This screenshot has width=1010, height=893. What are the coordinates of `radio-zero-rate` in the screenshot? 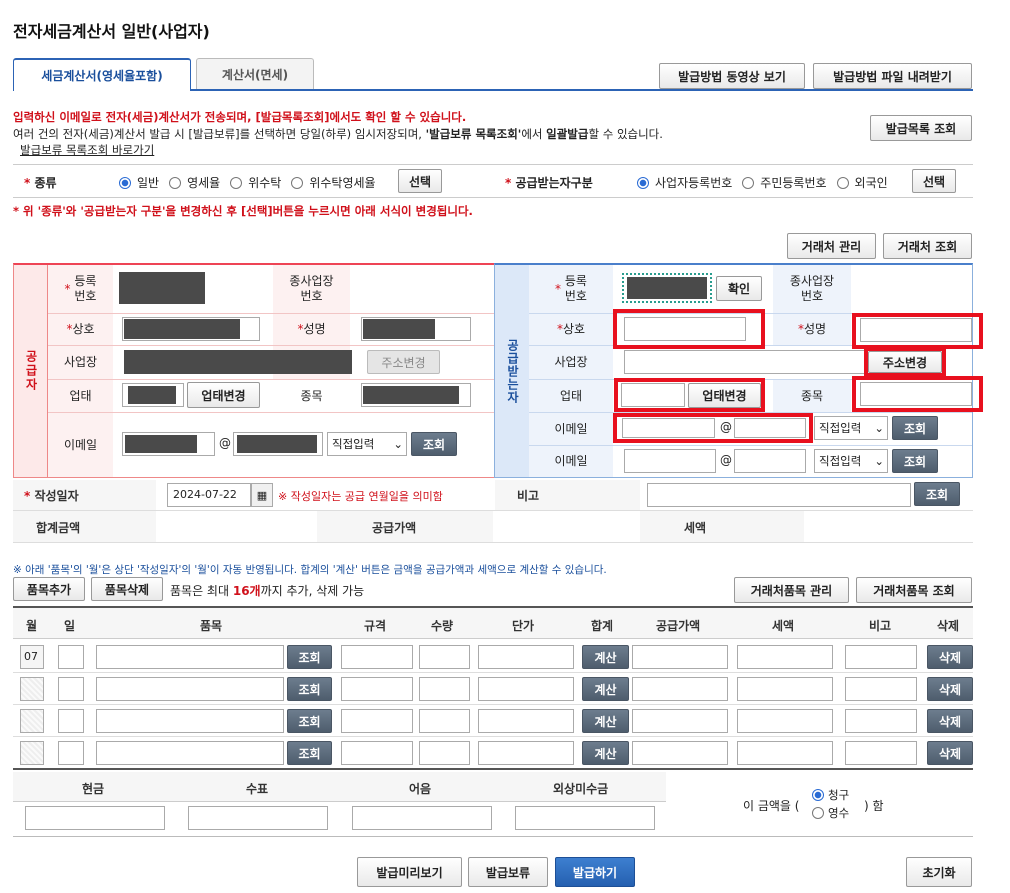 It's located at (175, 182).